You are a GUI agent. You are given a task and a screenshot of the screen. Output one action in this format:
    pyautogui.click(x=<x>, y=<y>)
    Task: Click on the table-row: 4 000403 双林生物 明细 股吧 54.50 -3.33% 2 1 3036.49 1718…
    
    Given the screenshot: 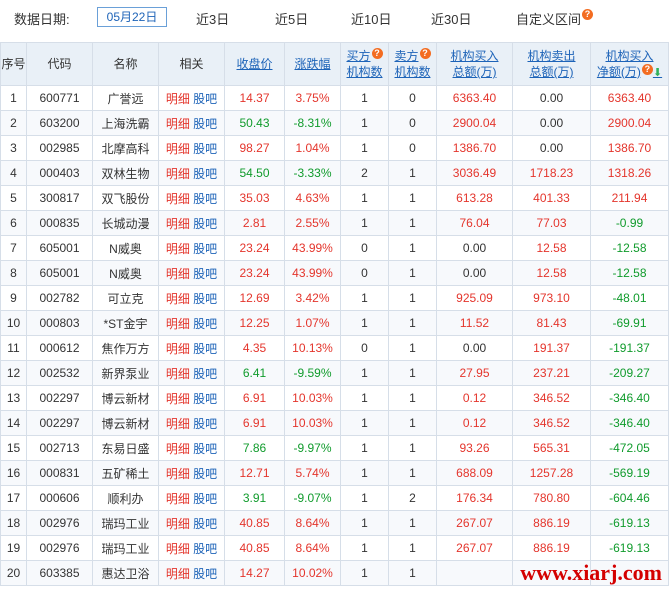 What is the action you would take?
    pyautogui.click(x=334, y=173)
    